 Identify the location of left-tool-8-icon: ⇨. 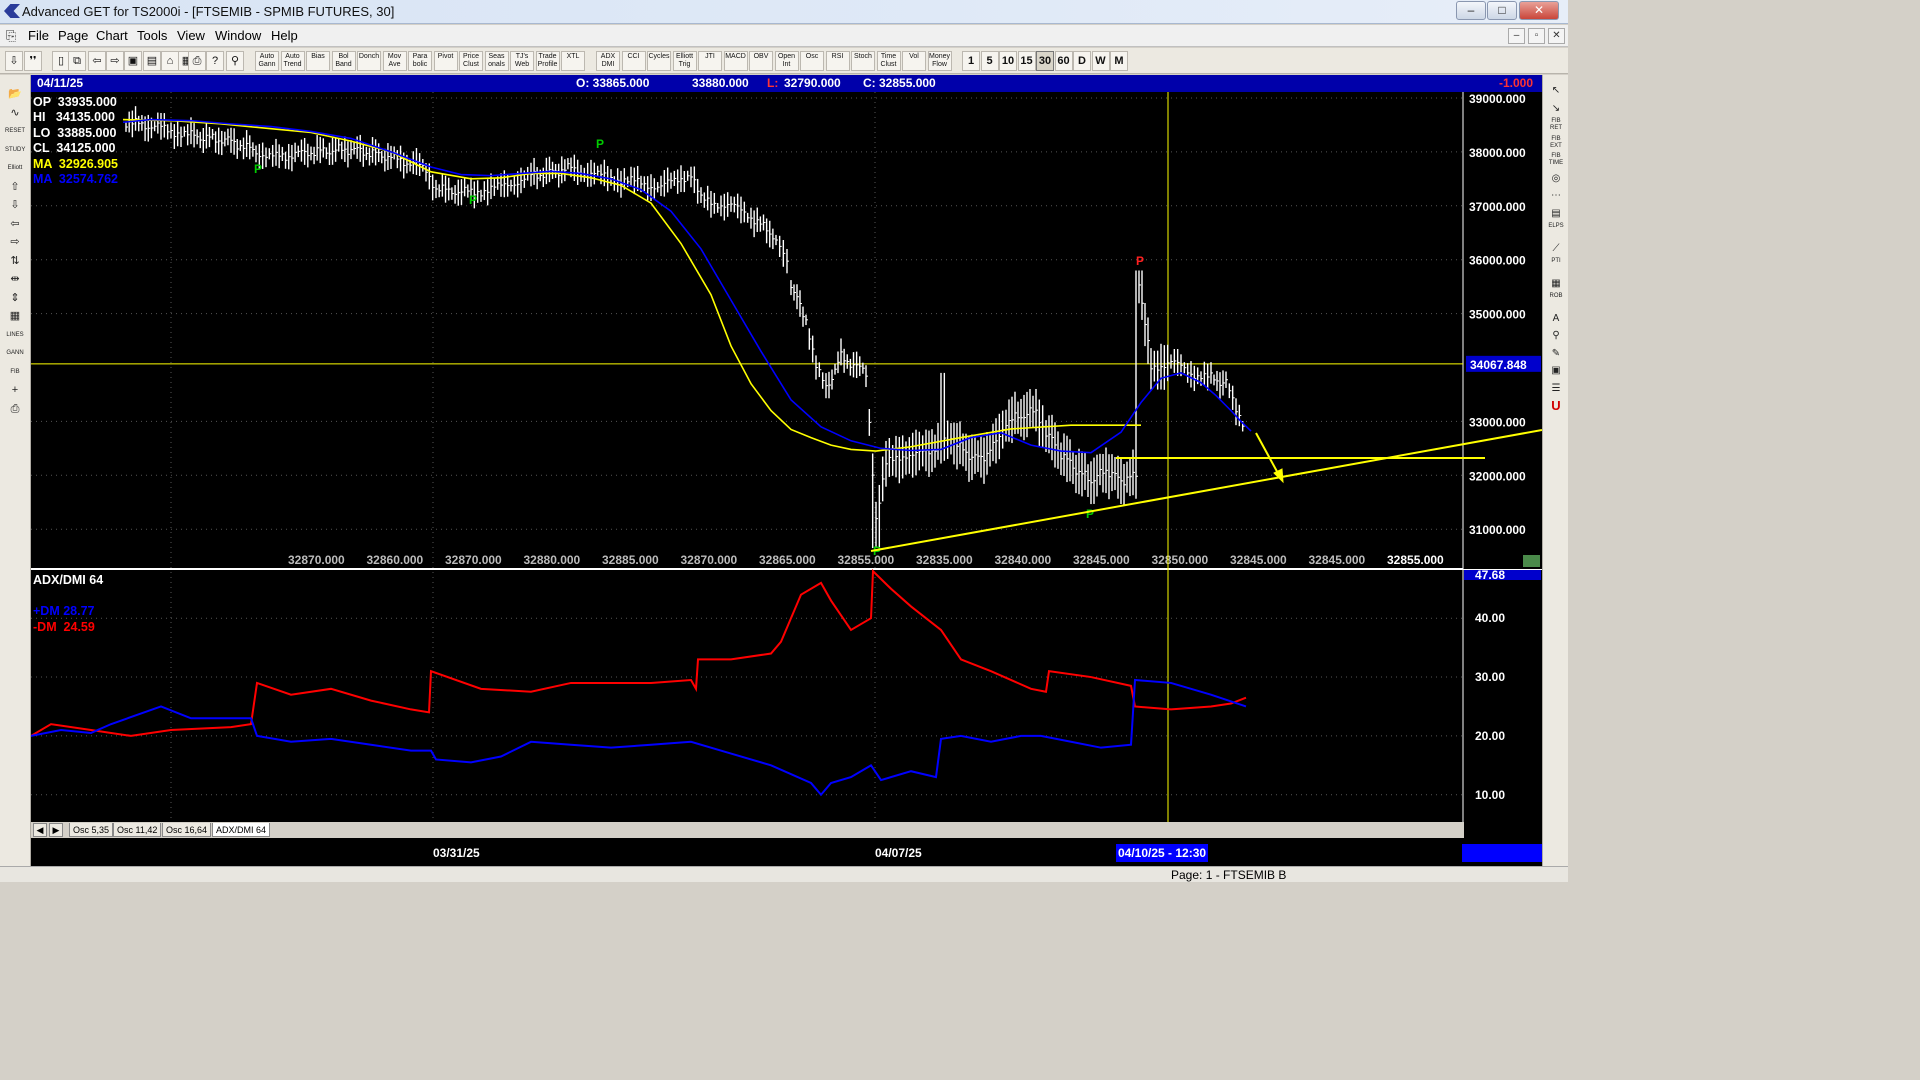
(15, 241).